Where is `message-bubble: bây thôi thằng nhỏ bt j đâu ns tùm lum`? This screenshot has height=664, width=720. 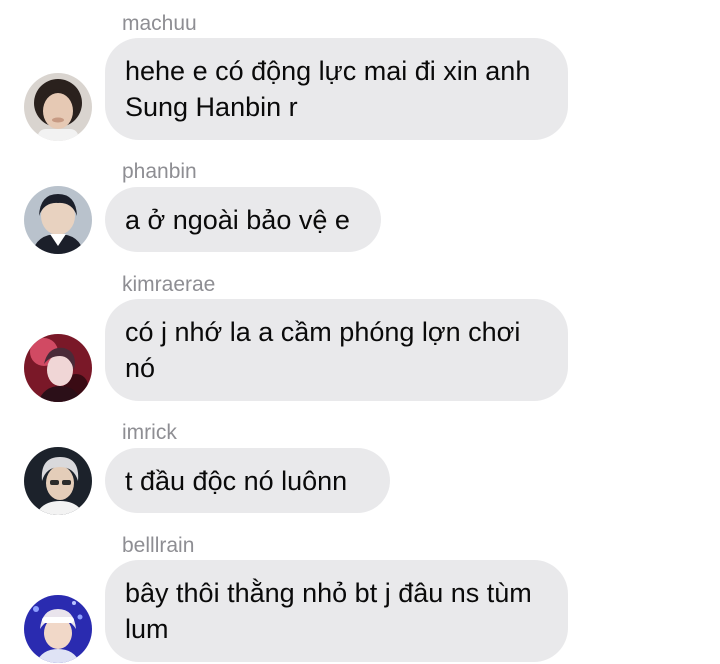 message-bubble: bây thôi thằng nhỏ bt j đâu ns tùm lum is located at coordinates (336, 611).